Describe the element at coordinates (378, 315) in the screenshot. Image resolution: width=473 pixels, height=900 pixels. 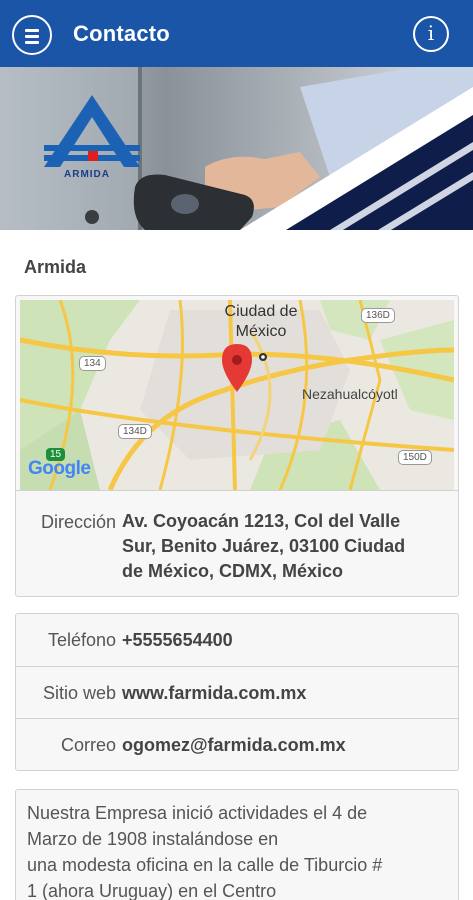
I see `road-shield-136d: 136D` at that location.